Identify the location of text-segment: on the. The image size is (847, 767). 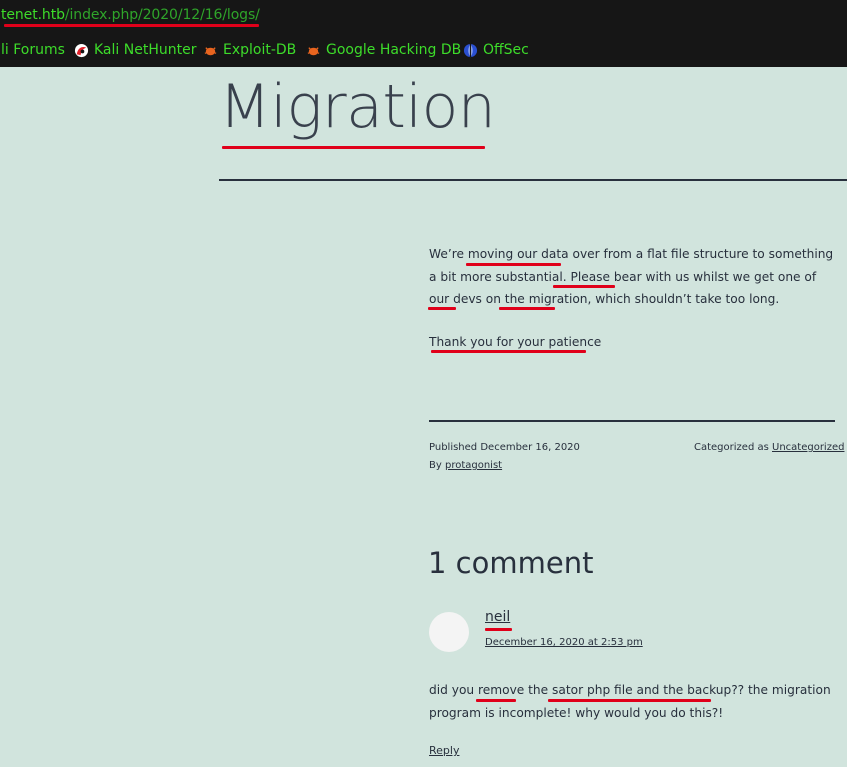
(505, 299).